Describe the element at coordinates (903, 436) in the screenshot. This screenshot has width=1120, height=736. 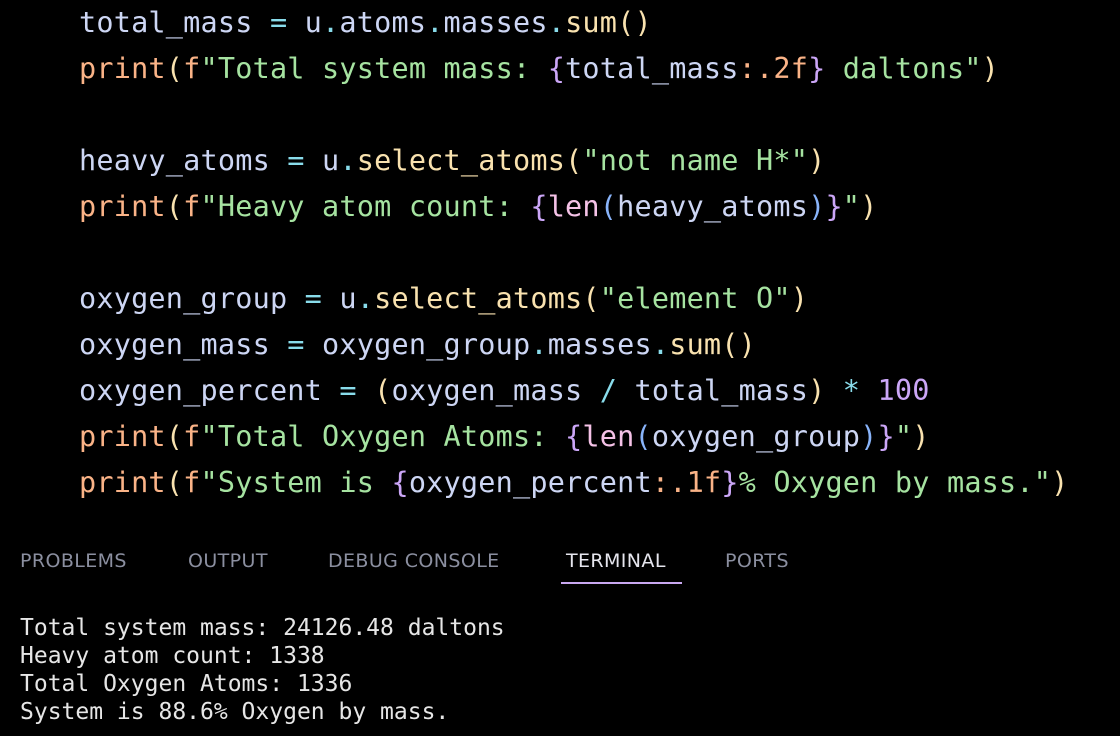
I see `code-token: "` at that location.